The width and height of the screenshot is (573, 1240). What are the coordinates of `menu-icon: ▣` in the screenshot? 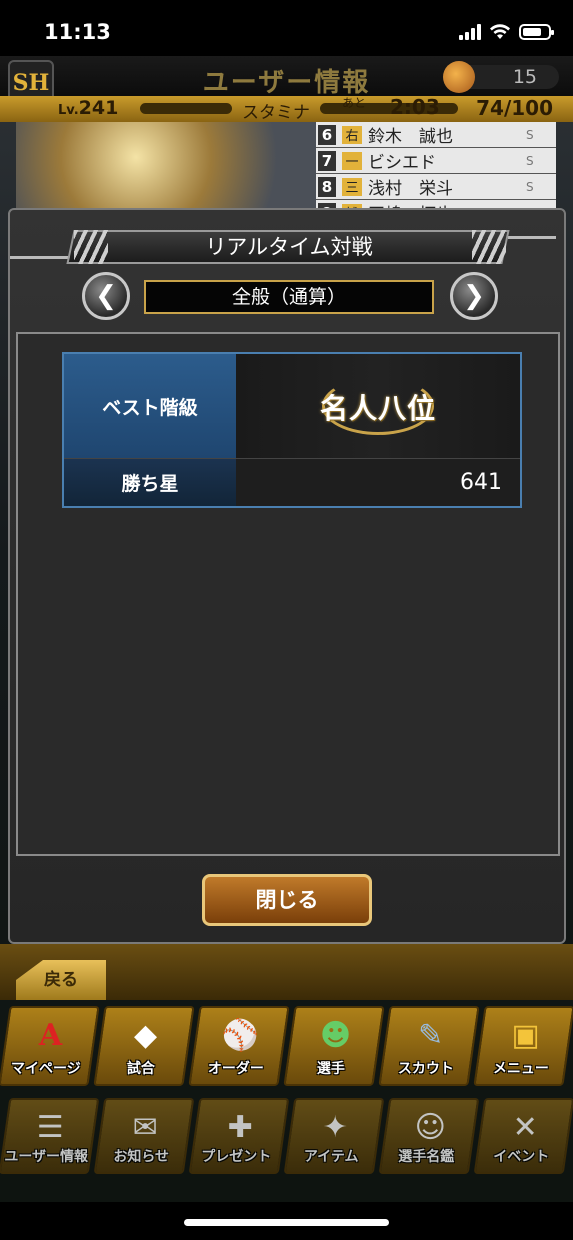 It's located at (525, 1035).